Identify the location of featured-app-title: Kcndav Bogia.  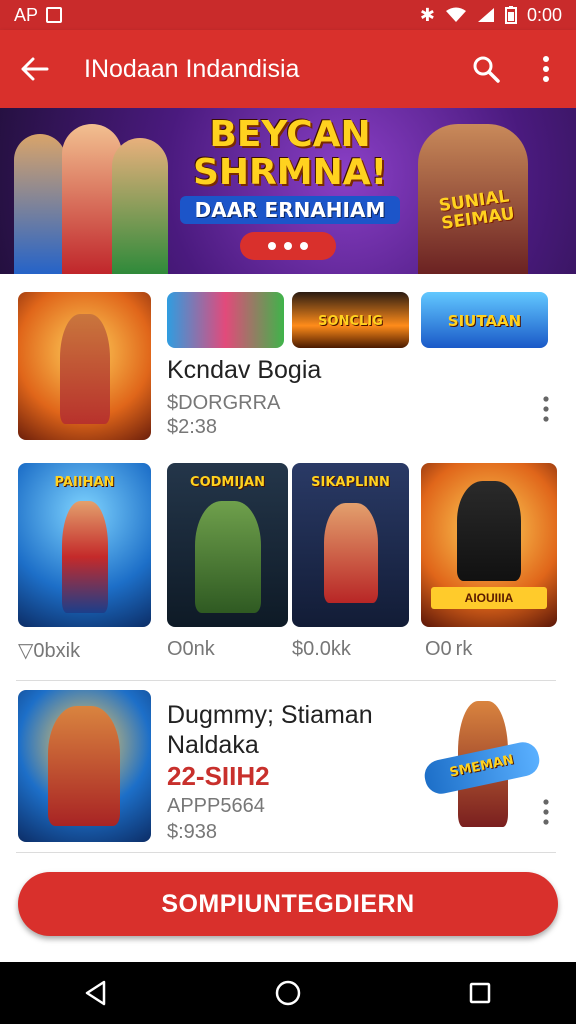
(244, 370).